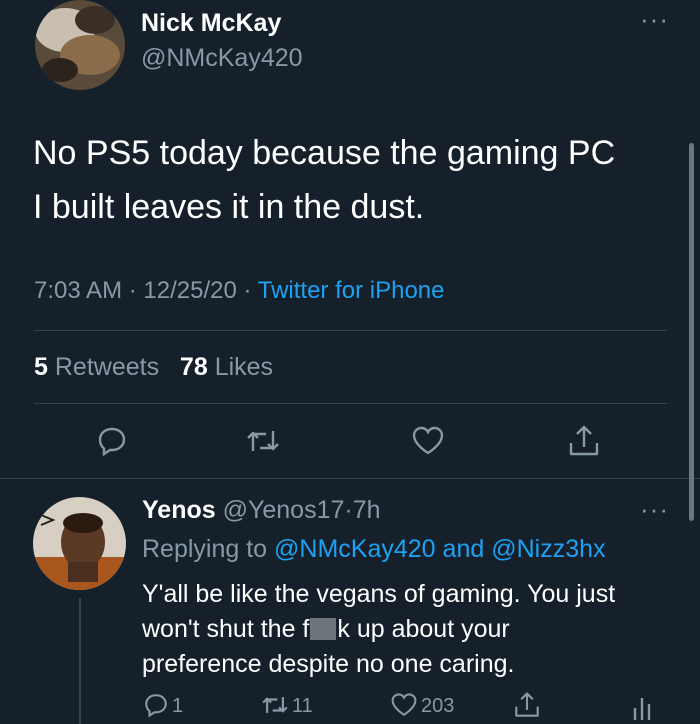 The height and width of the screenshot is (724, 700). I want to click on censor-block, so click(323, 629).